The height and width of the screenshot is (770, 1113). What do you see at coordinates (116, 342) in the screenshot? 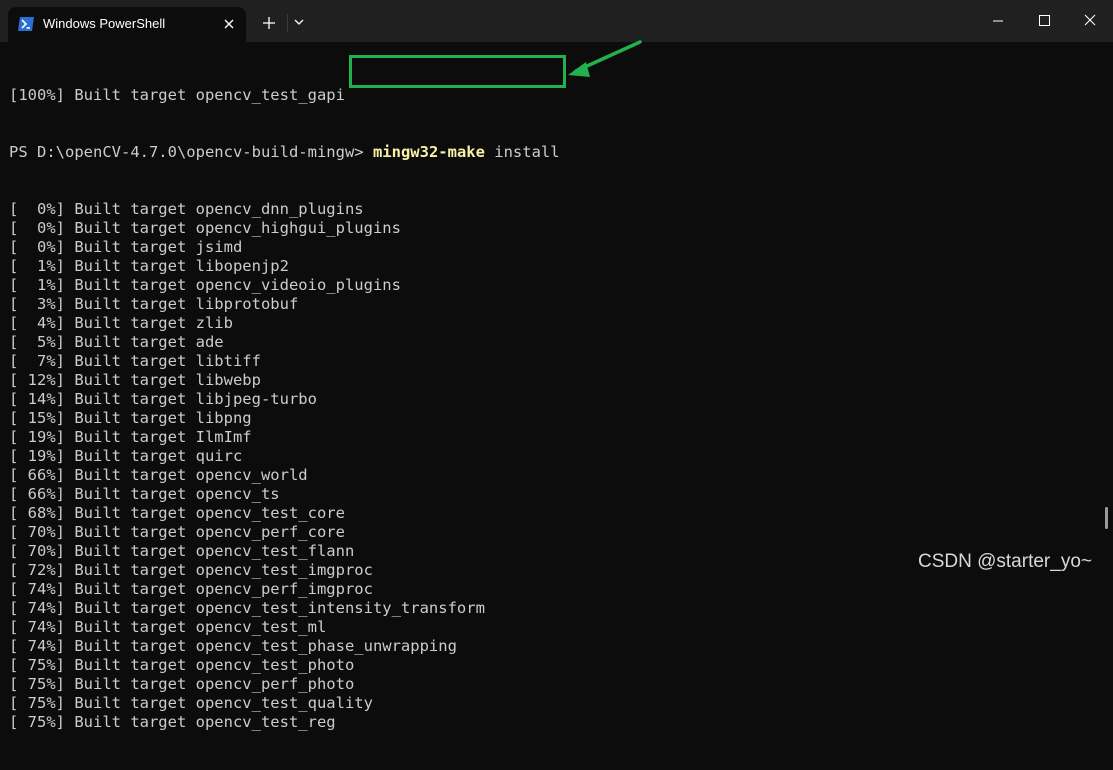
I see `terminal-line: [ 5%] Built target ade` at bounding box center [116, 342].